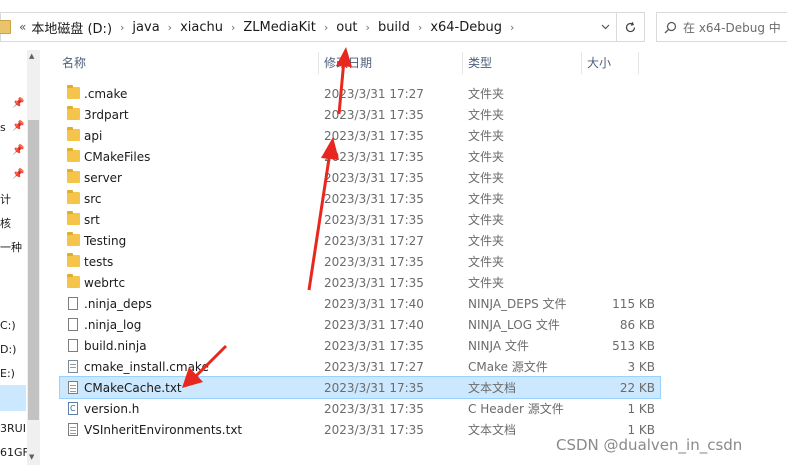  What do you see at coordinates (649, 445) in the screenshot?
I see `watermark: CSDN @dualven_in_csdn` at bounding box center [649, 445].